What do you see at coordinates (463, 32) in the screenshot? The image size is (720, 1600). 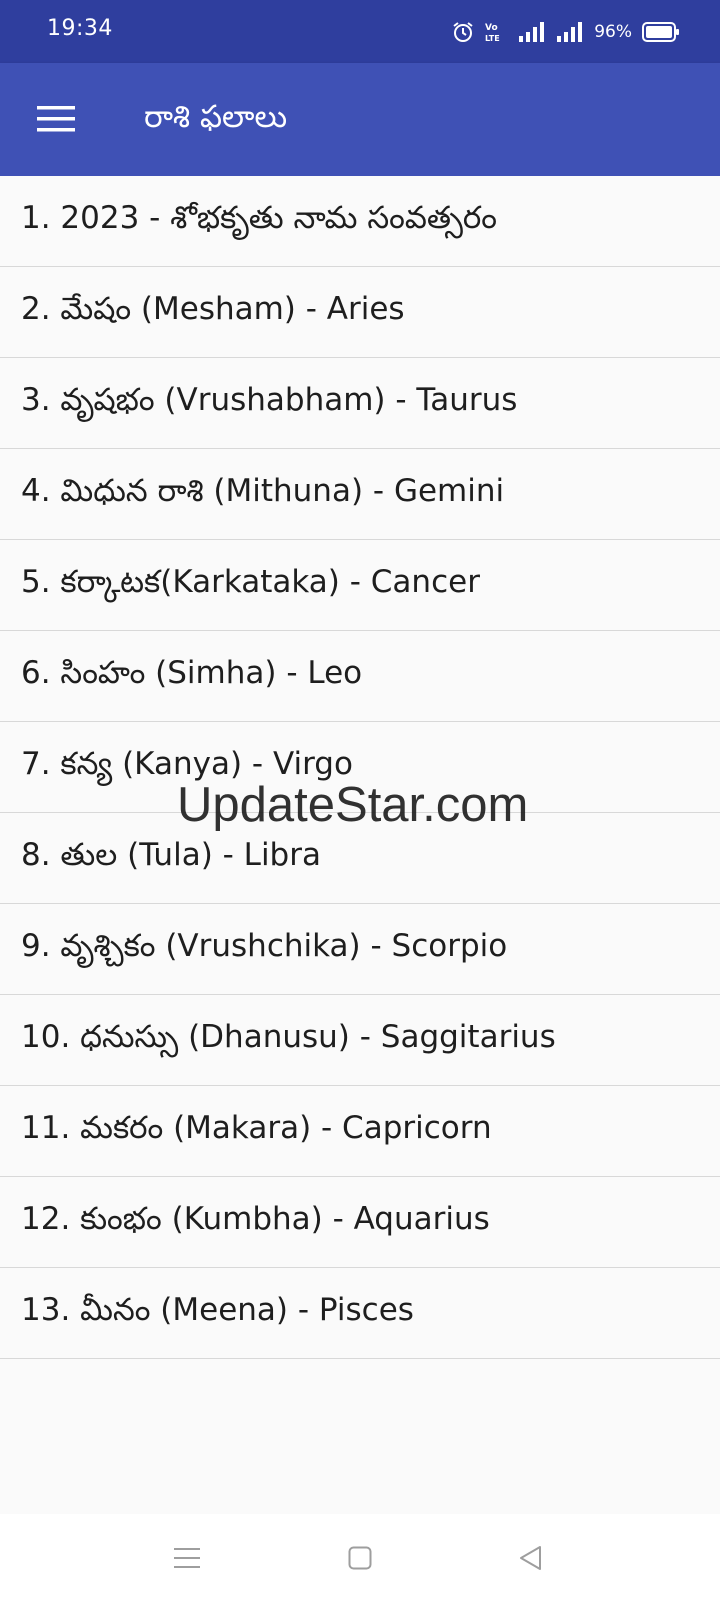 I see `alarm-icon` at bounding box center [463, 32].